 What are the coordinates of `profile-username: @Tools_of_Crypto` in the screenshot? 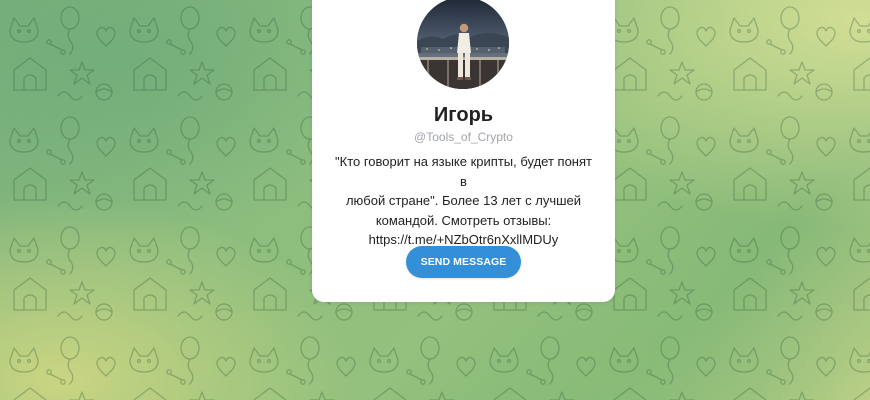 It's located at (463, 137).